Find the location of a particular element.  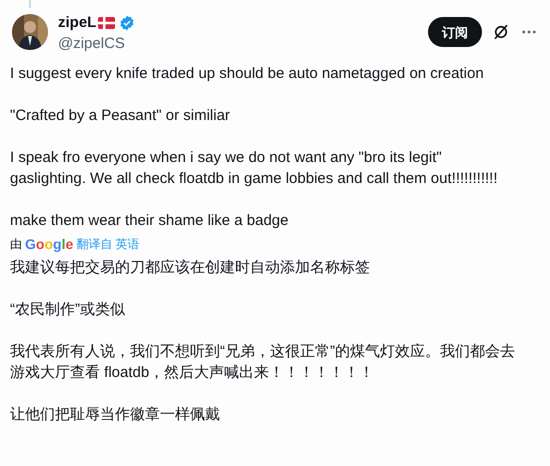

author-handle: @zipelCS is located at coordinates (97, 43).